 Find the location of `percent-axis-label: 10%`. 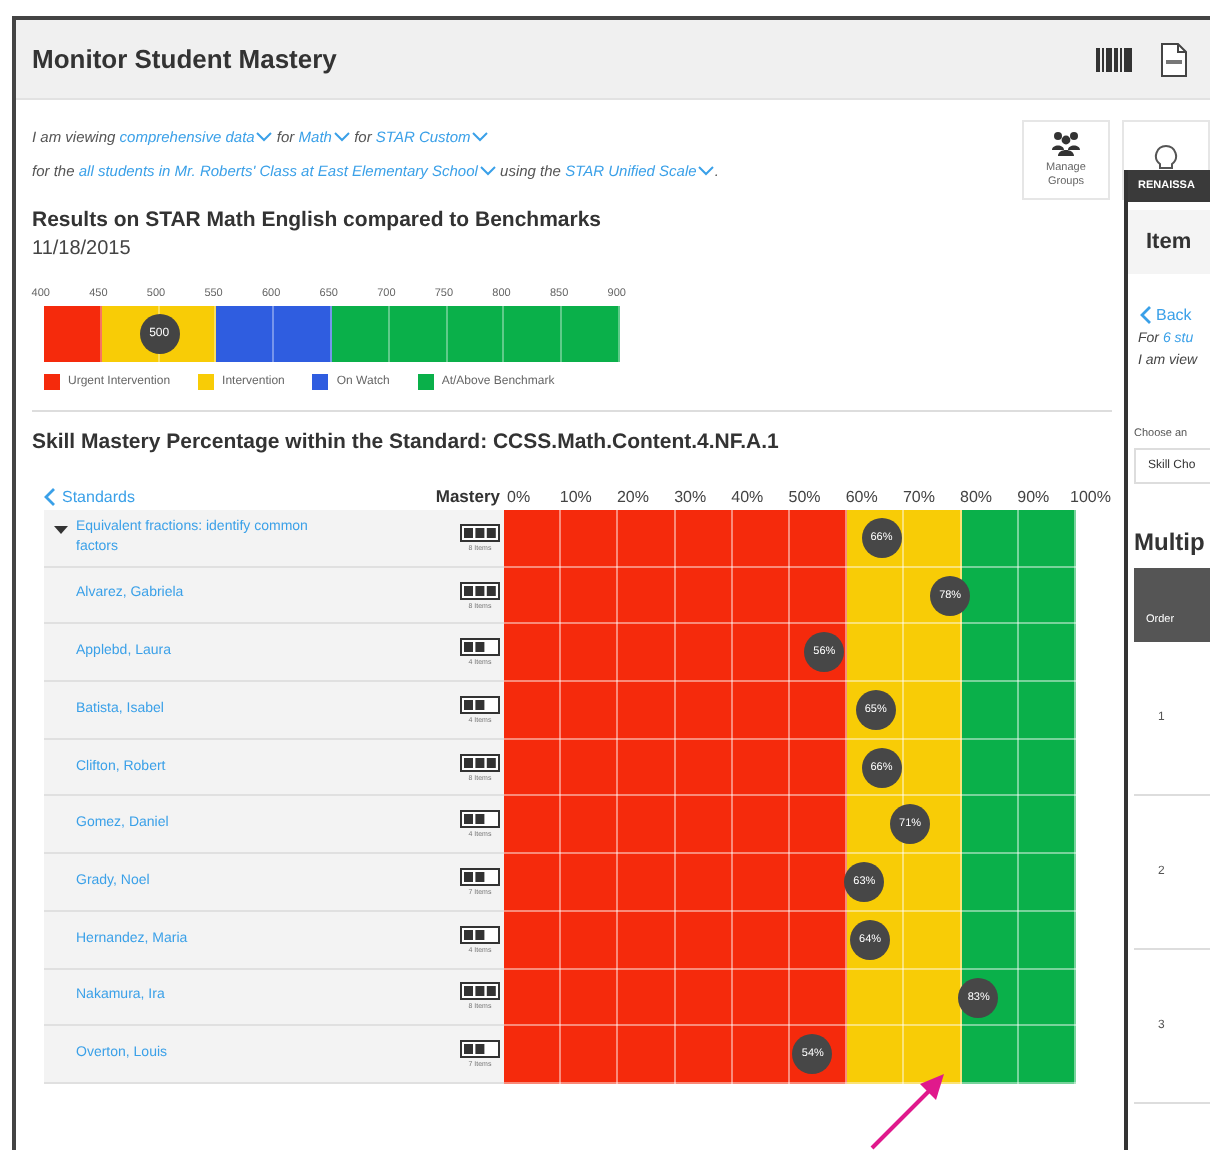

percent-axis-label: 10% is located at coordinates (575, 496).